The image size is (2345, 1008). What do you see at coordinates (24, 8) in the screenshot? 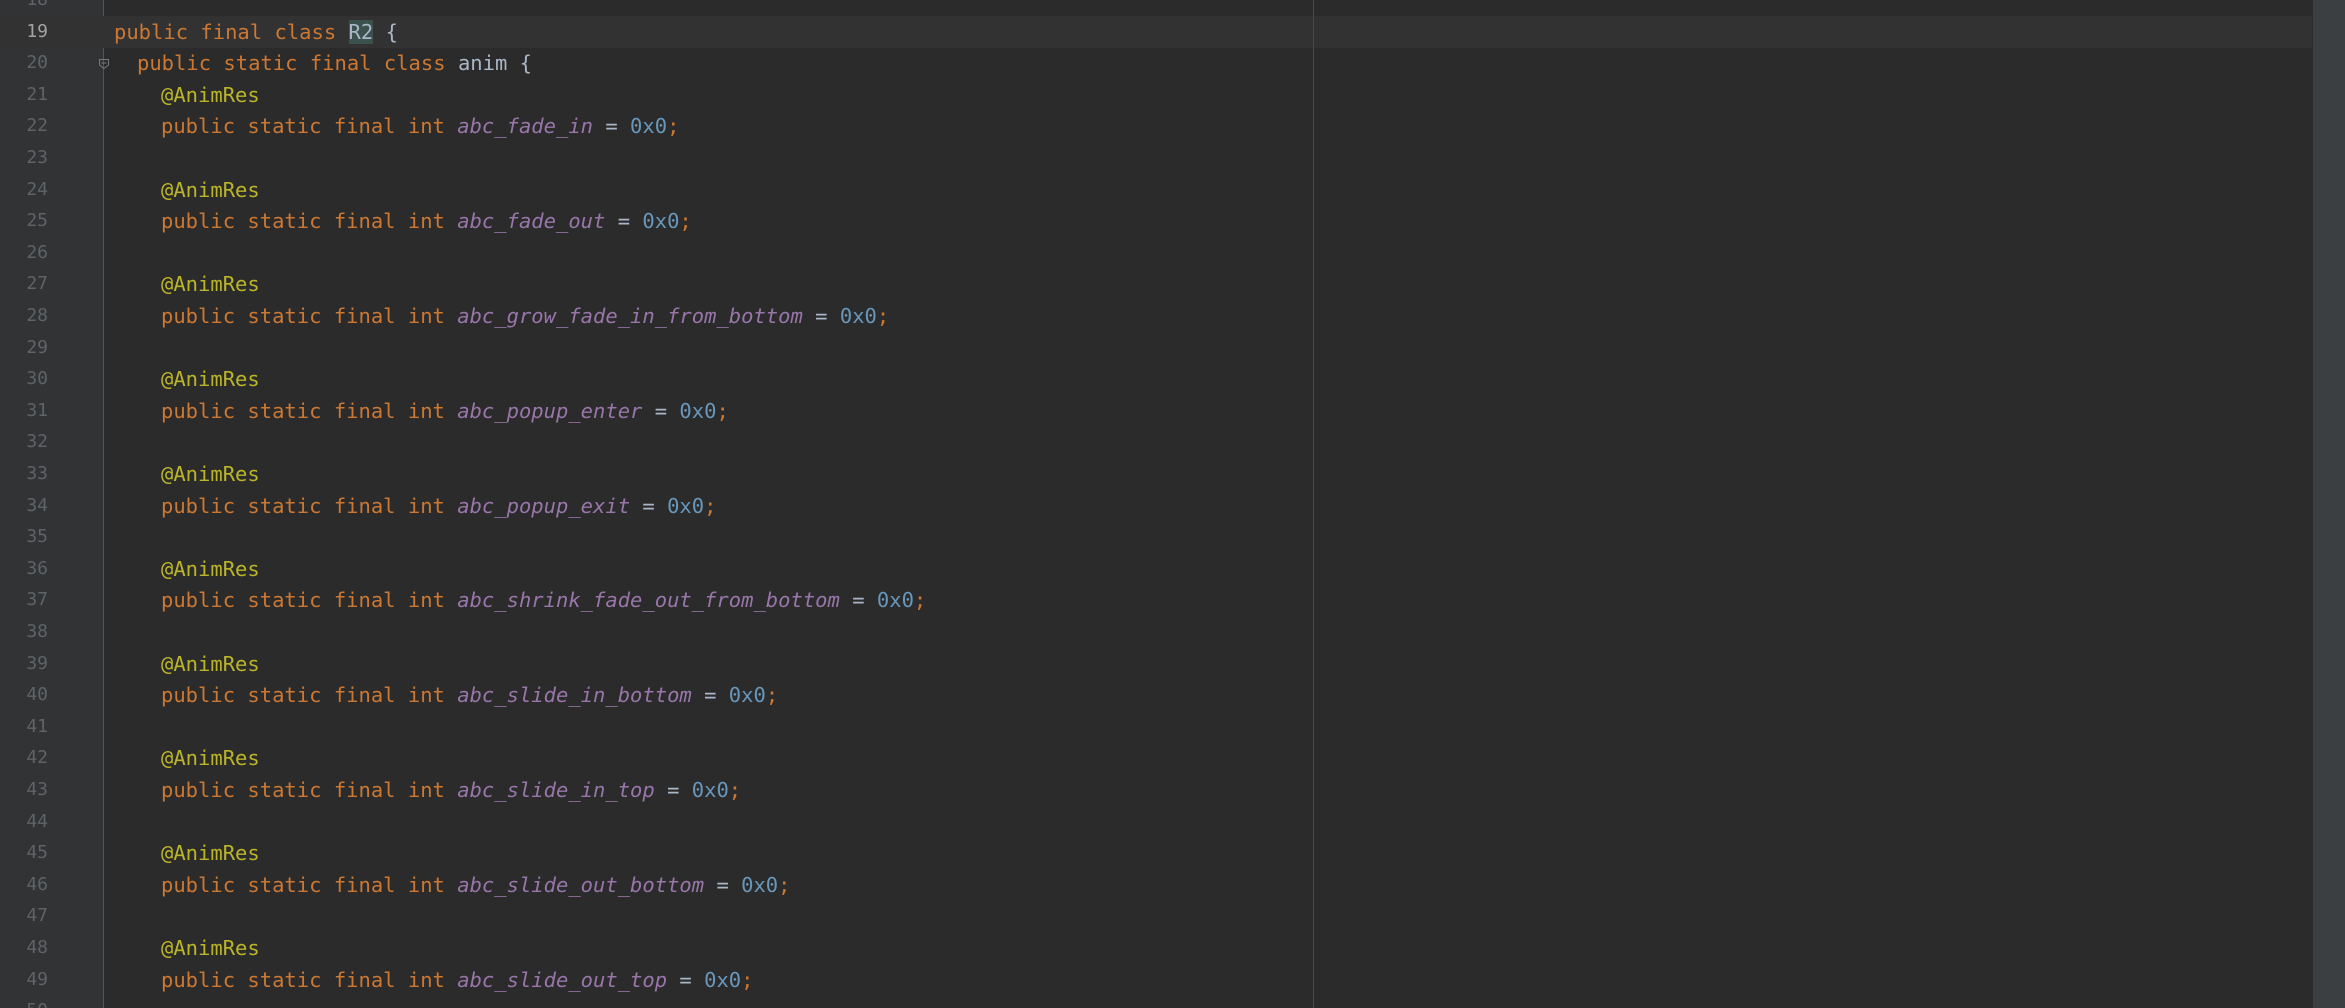
I see `line-number: 18` at bounding box center [24, 8].